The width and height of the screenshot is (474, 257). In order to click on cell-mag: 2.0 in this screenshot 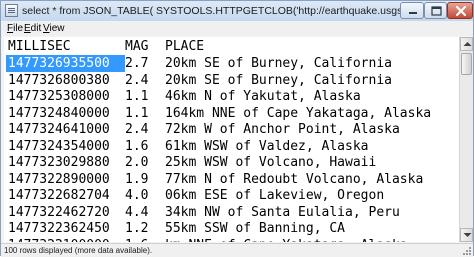, I will do `click(136, 162)`.